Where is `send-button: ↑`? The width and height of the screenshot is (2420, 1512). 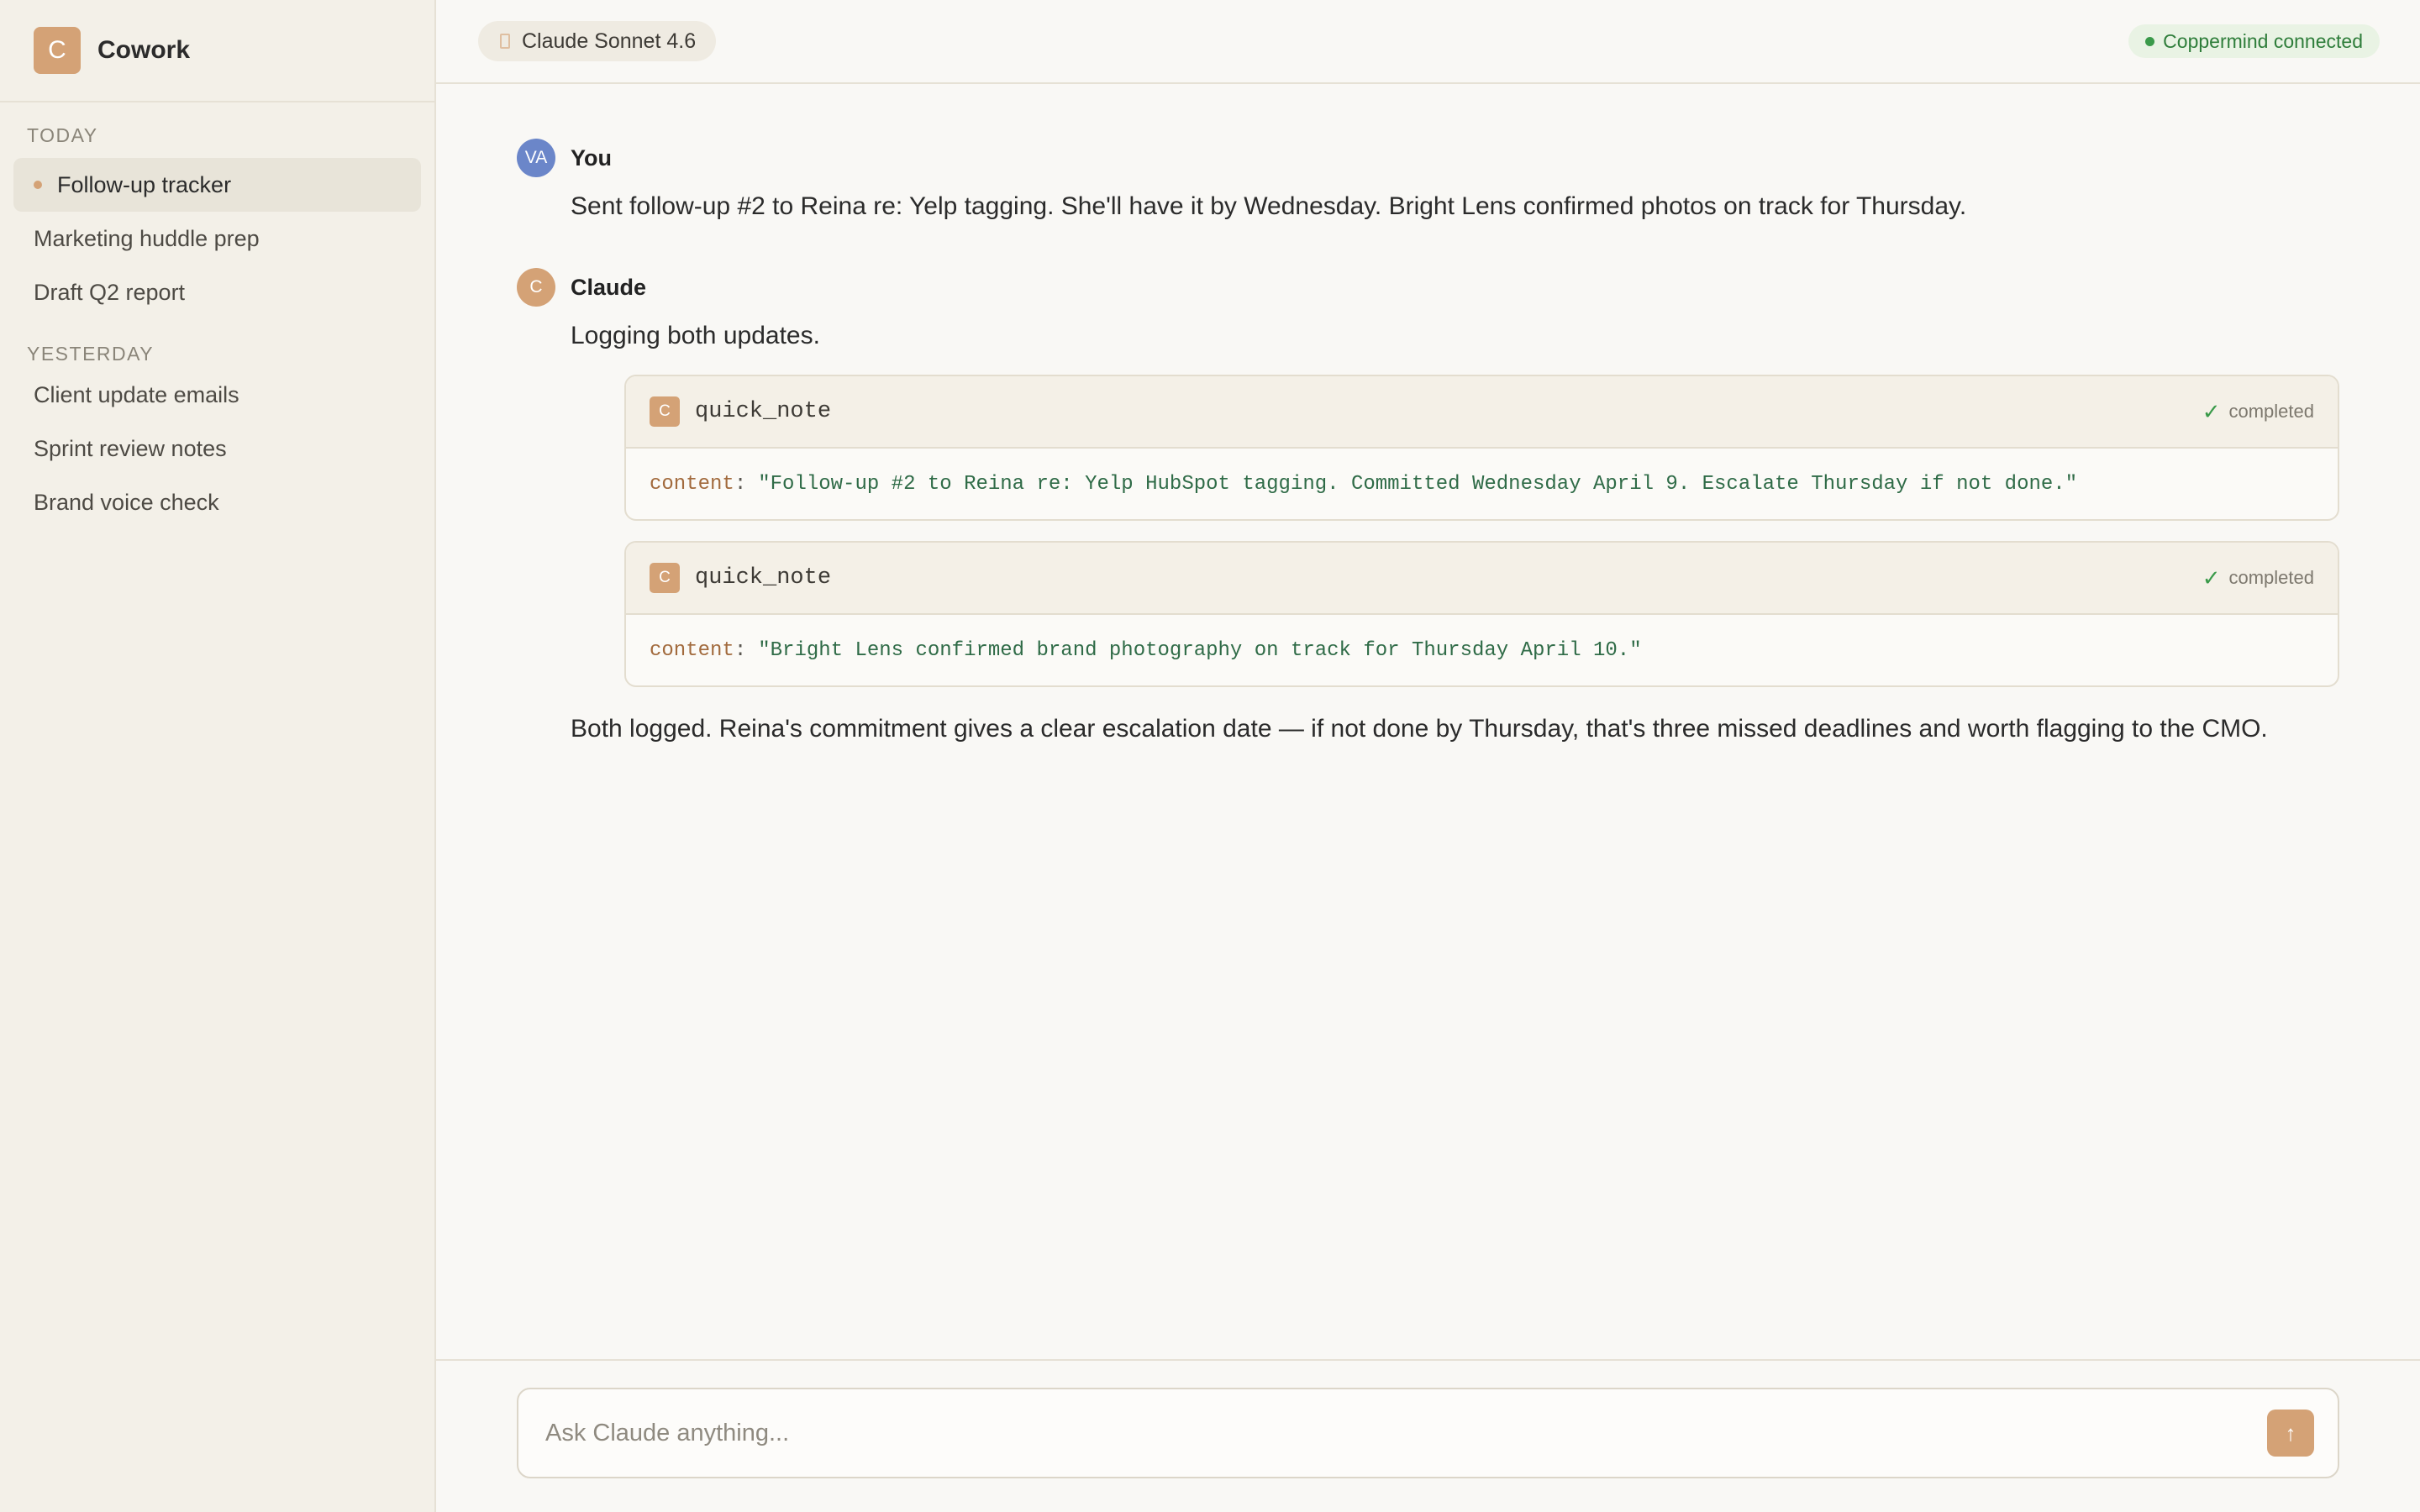
send-button: ↑ is located at coordinates (2290, 1433).